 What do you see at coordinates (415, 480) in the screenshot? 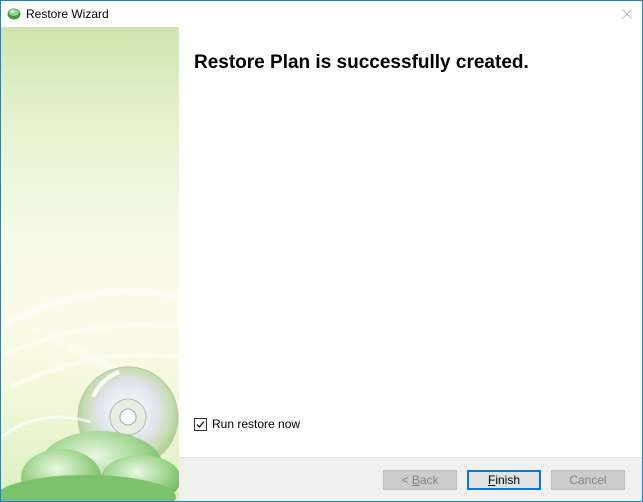
I see `back-button-accel: B` at bounding box center [415, 480].